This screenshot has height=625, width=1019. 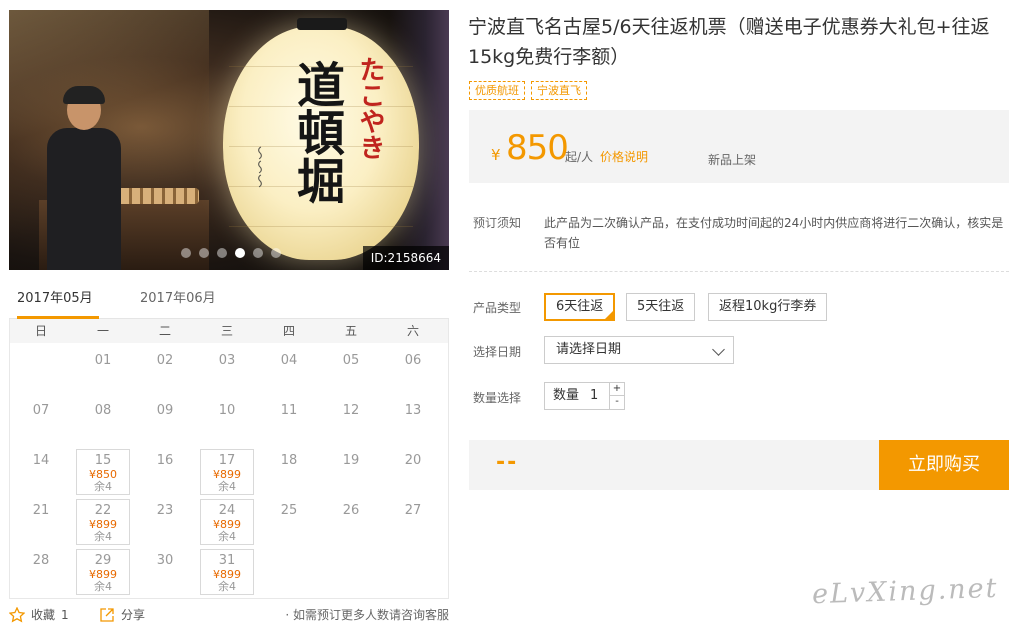 I want to click on type-option-6day: 6天往返, so click(x=580, y=307).